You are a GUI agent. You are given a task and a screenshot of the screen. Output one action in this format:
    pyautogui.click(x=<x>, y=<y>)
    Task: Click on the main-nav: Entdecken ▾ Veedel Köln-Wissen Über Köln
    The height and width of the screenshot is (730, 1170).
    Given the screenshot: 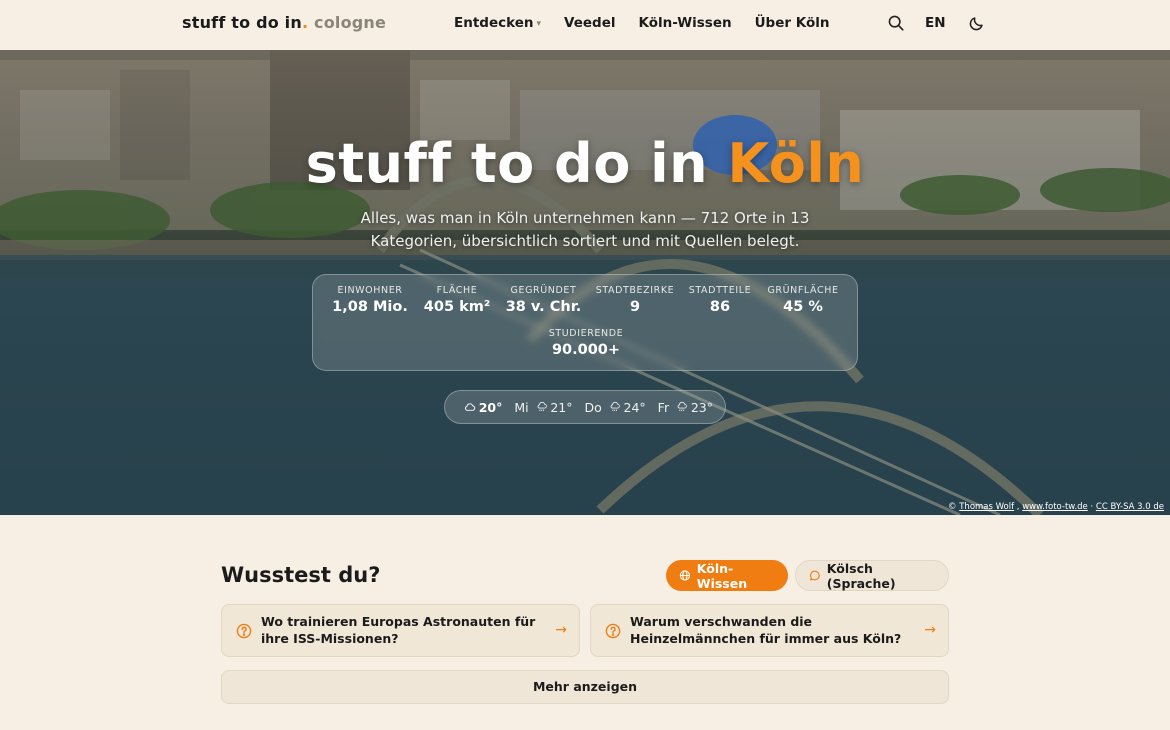 What is the action you would take?
    pyautogui.click(x=641, y=23)
    